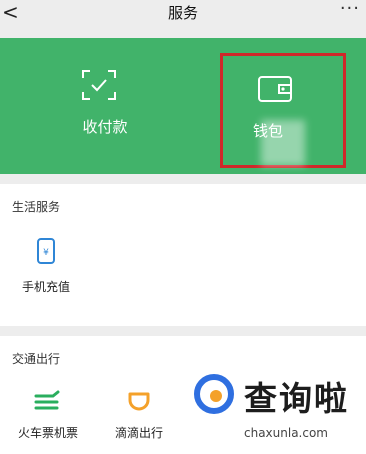 The height and width of the screenshot is (454, 366). Describe the element at coordinates (283, 143) in the screenshot. I see `blur-mask` at that location.